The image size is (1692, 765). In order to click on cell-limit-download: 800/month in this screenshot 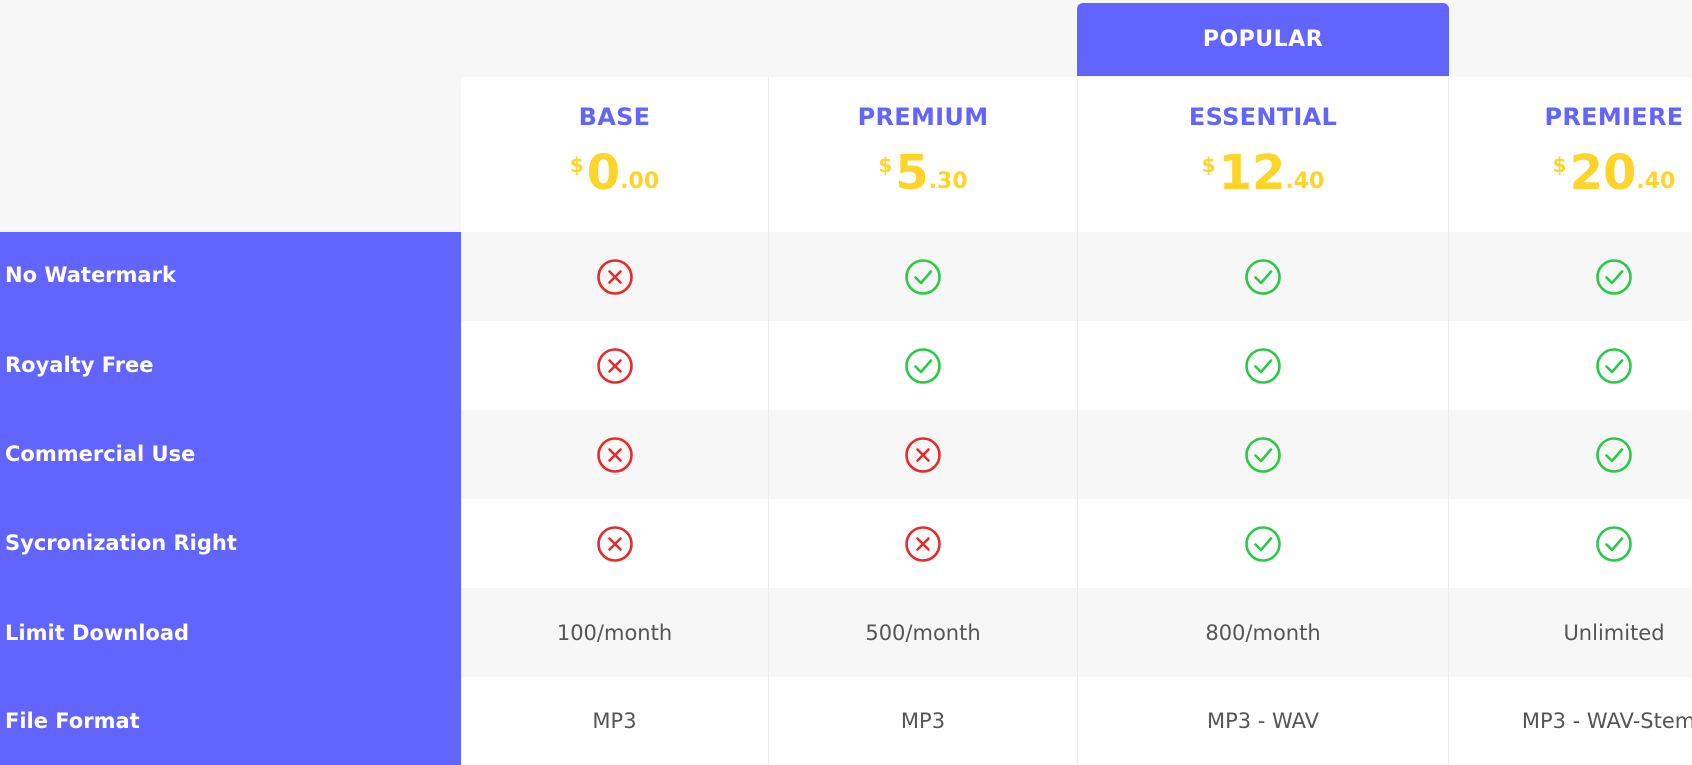, I will do `click(1263, 632)`.